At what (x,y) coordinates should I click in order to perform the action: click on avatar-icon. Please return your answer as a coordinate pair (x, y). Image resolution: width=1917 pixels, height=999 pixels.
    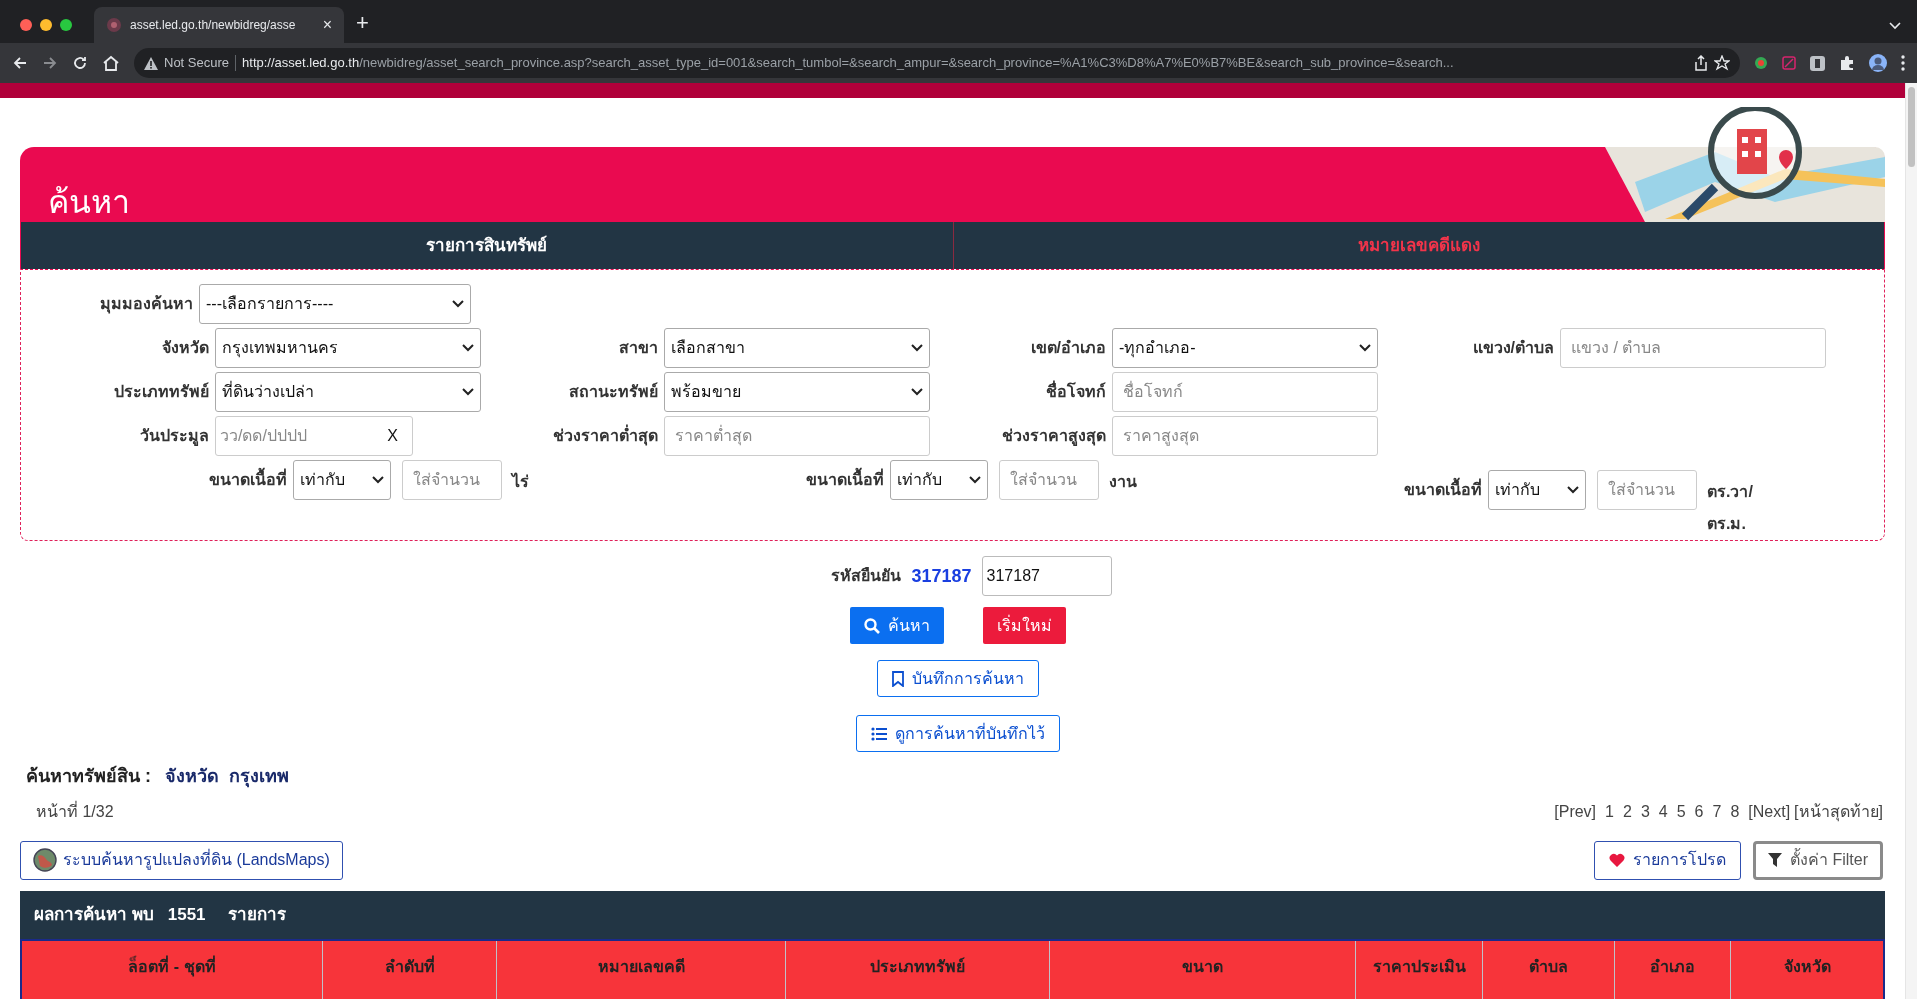
    Looking at the image, I should click on (1878, 63).